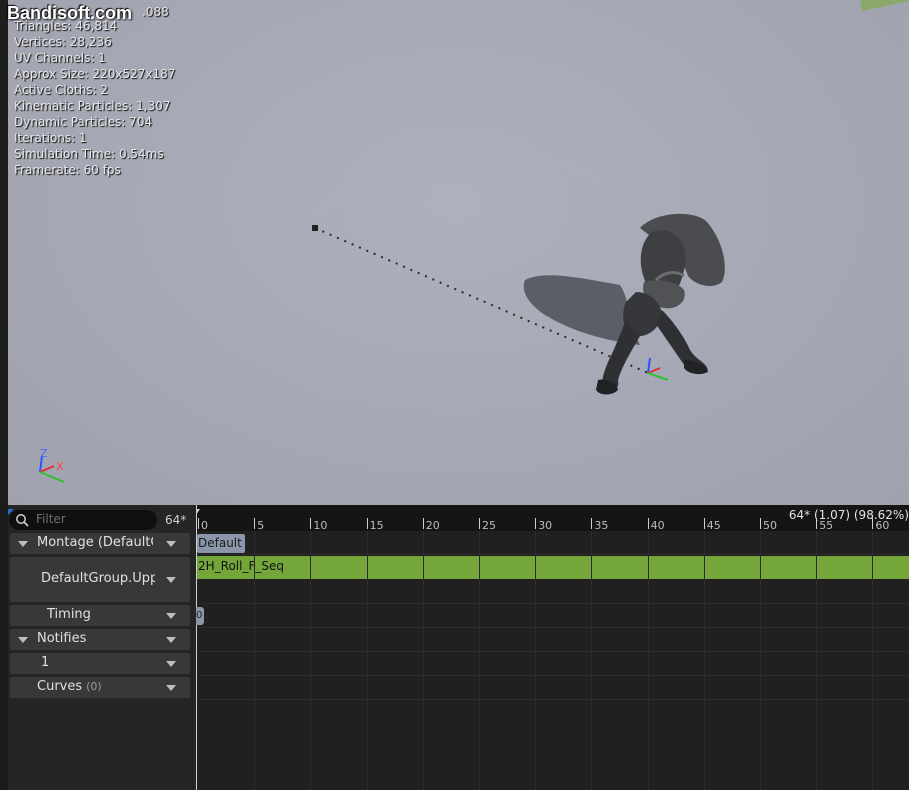 The image size is (909, 790). Describe the element at coordinates (61, 90) in the screenshot. I see `stat-active-cloths: Active Cloths: 2` at that location.